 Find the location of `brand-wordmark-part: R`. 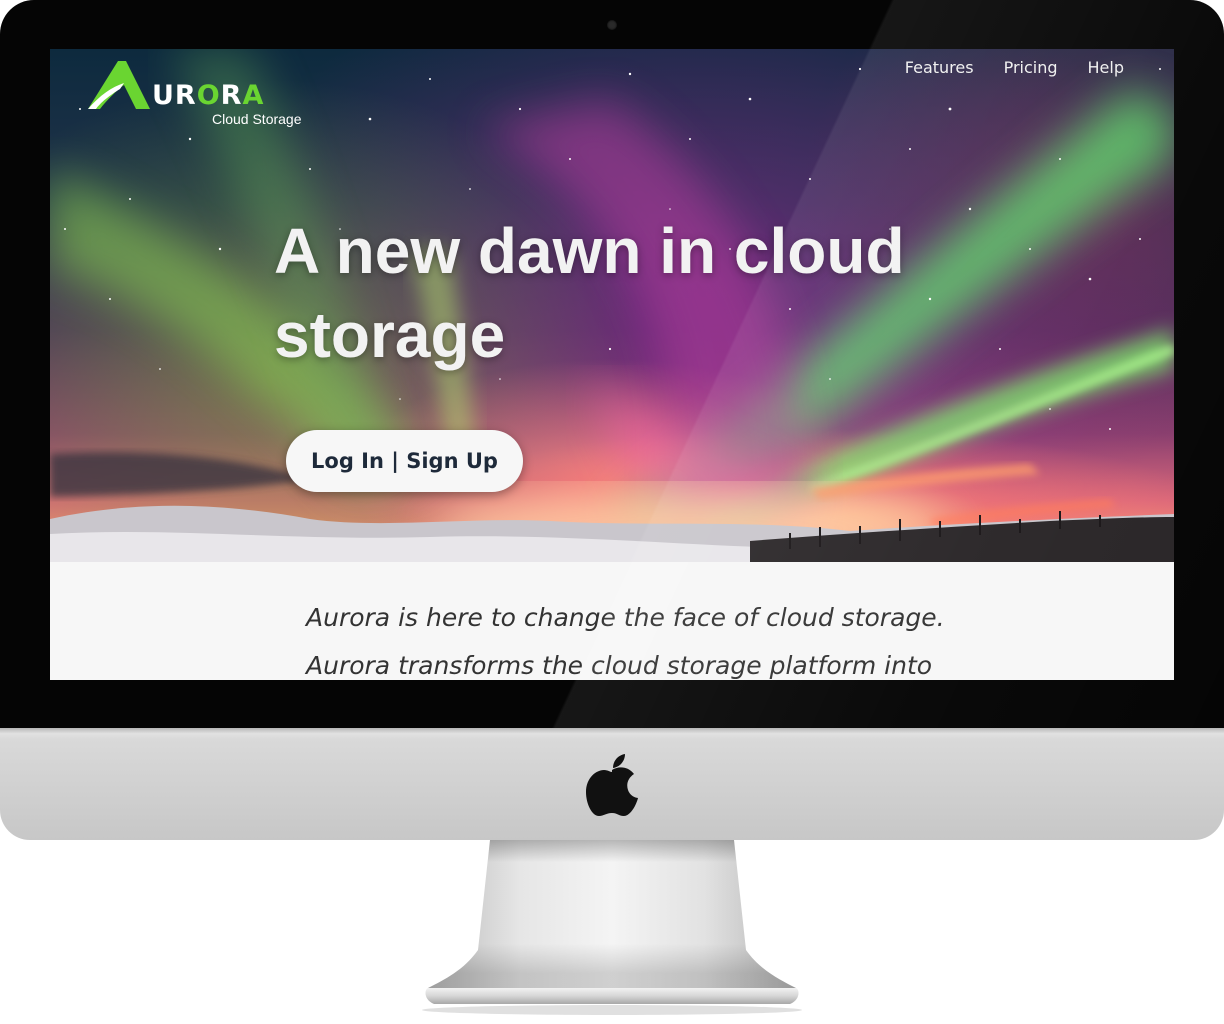

brand-wordmark-part: R is located at coordinates (231, 95).